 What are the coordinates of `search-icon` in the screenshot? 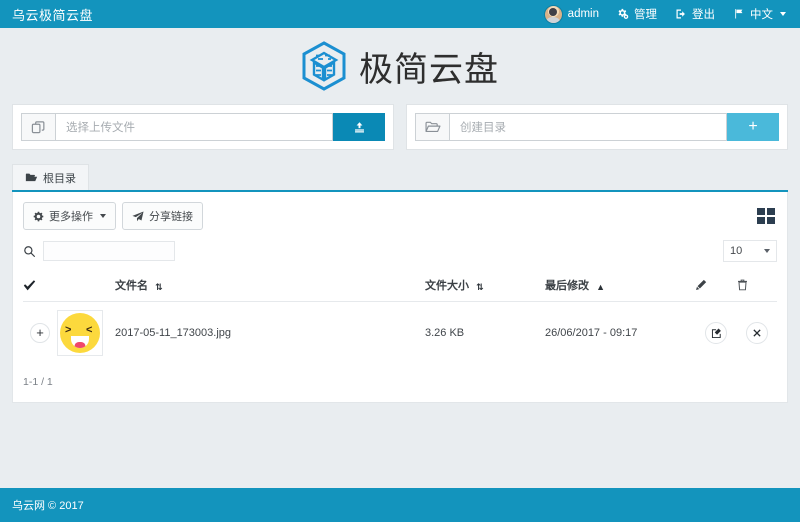 It's located at (29, 251).